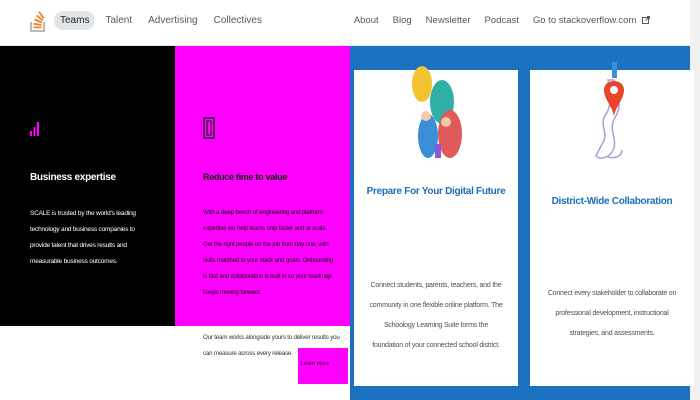  Describe the element at coordinates (402, 20) in the screenshot. I see `nav-blog: Blog` at that location.